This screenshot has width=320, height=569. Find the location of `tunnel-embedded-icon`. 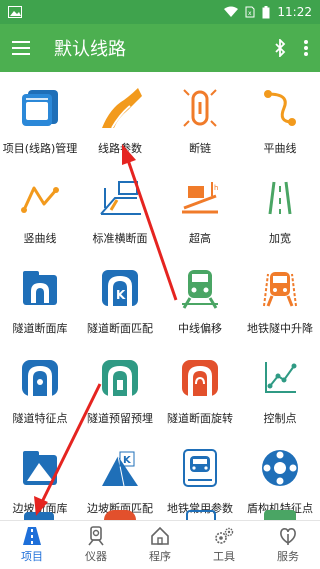

tunnel-embedded-icon is located at coordinates (120, 378).